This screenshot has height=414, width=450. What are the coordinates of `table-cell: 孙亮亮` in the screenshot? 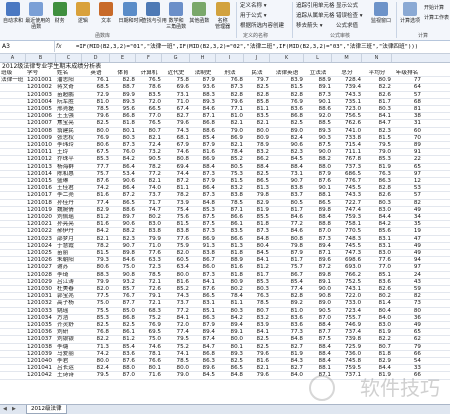 It's located at (69, 224).